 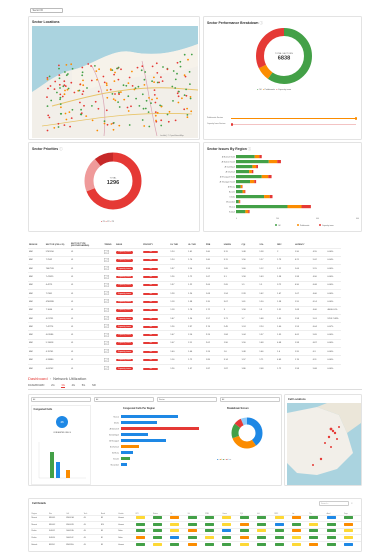 I want to click on cell-col-header: KPI, so click(x=143, y=511).